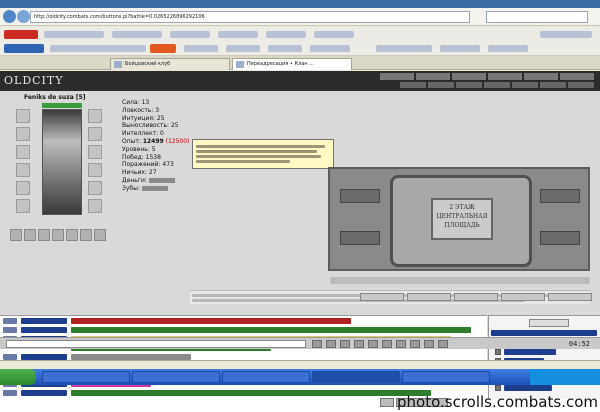 This screenshot has width=600, height=412. I want to click on mailru-logo, so click(24, 48).